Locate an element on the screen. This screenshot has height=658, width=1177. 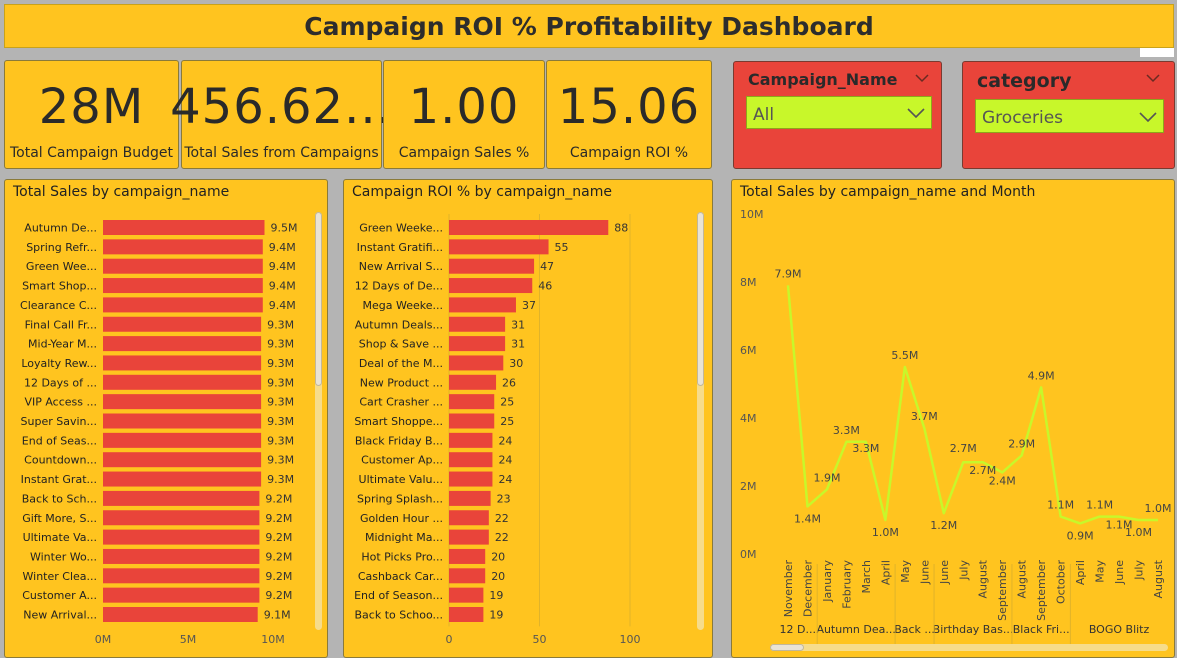
kpi-label: Total Sales from Campaigns is located at coordinates (281, 153).